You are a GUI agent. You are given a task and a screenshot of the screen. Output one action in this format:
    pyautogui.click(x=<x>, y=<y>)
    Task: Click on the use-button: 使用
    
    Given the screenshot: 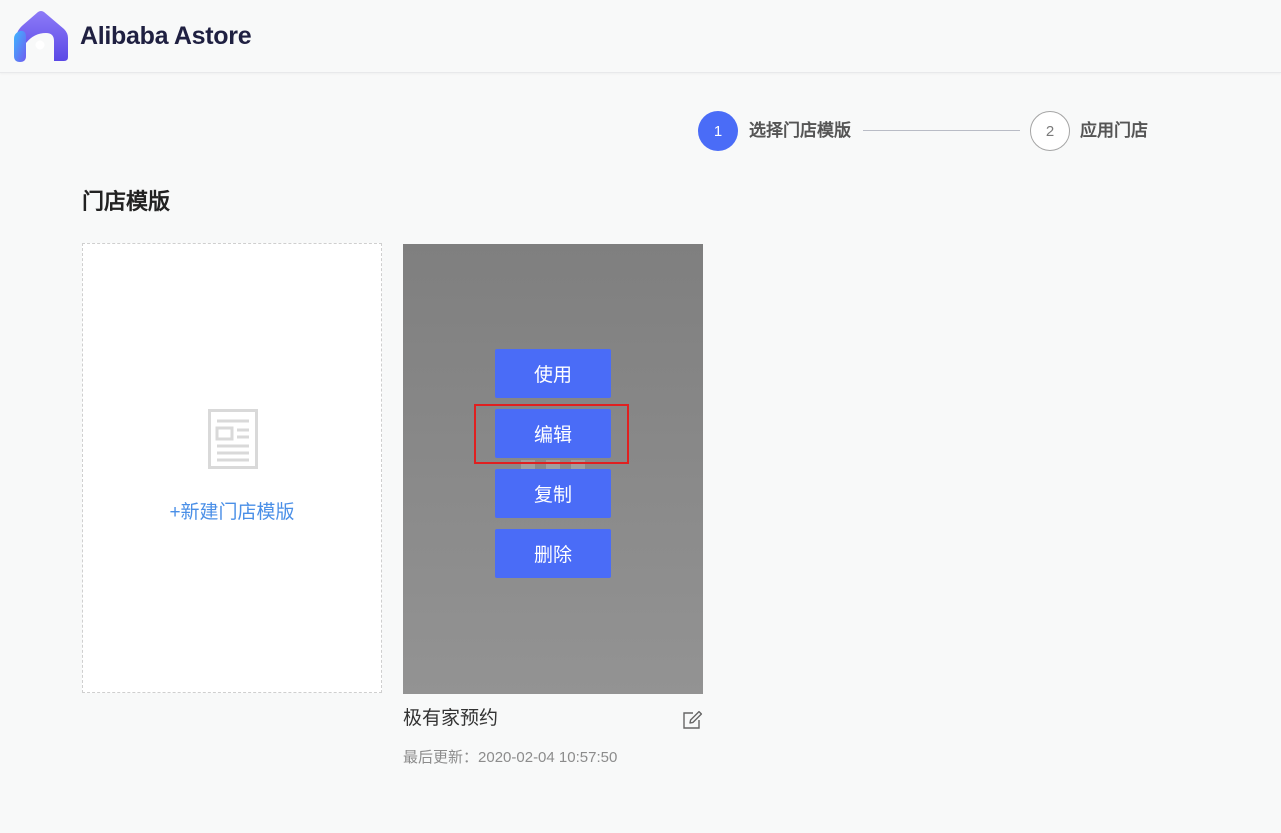 What is the action you would take?
    pyautogui.click(x=553, y=373)
    